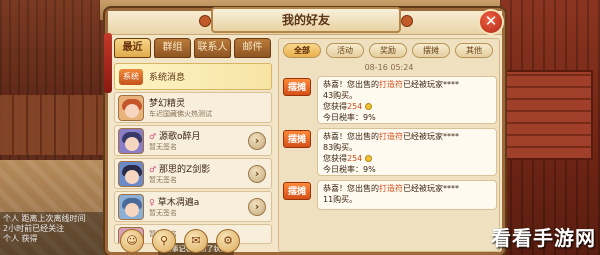  I want to click on panel-title: 我的好友, so click(306, 20).